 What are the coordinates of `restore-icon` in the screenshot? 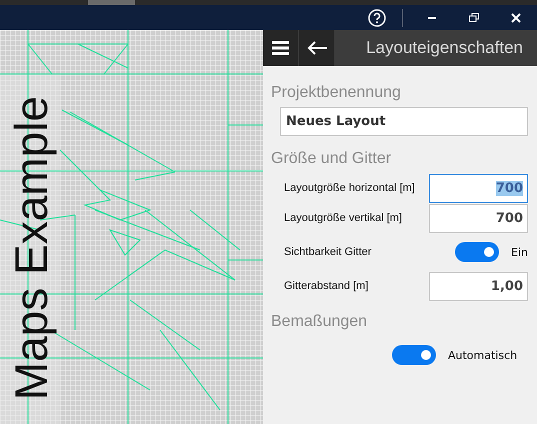 It's located at (474, 17).